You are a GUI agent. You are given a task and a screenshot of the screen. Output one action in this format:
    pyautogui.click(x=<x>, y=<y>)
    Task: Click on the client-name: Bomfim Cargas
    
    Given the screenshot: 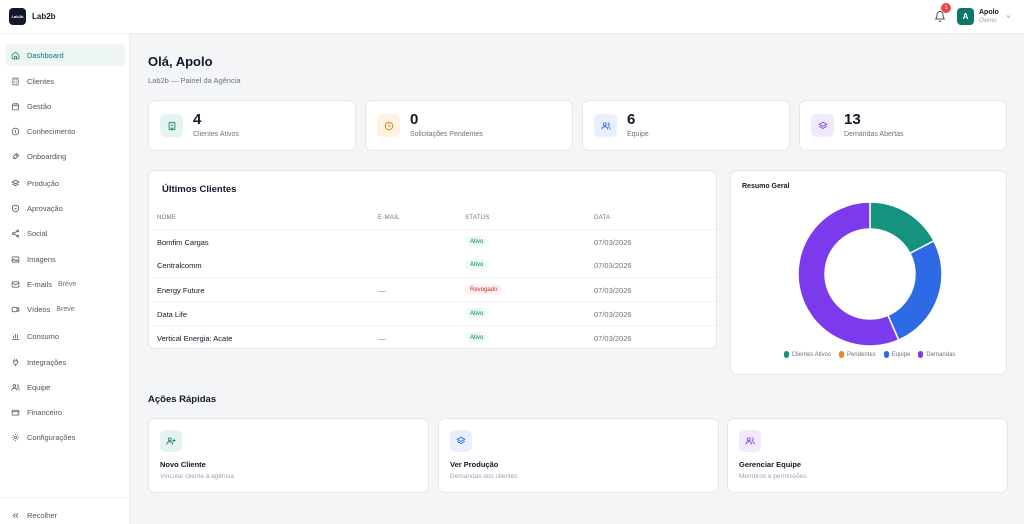 What is the action you would take?
    pyautogui.click(x=183, y=242)
    